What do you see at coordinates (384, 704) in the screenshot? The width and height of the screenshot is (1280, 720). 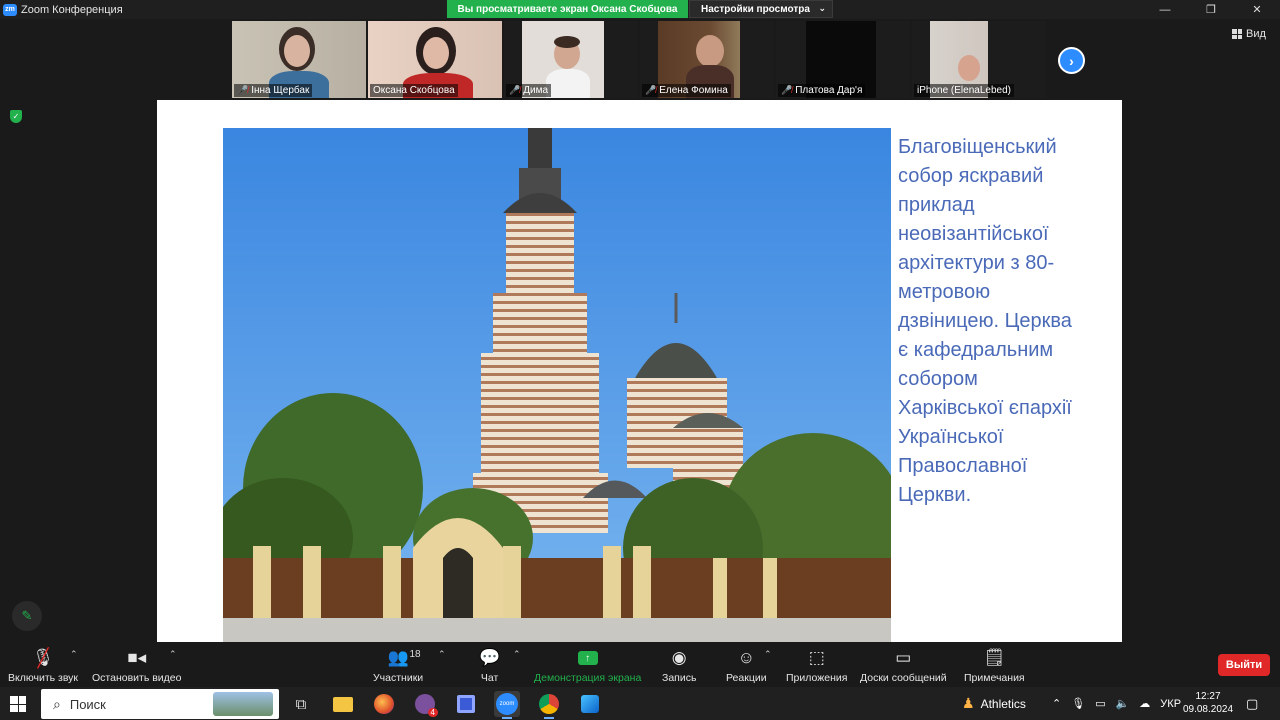 I see `firefox-icon` at bounding box center [384, 704].